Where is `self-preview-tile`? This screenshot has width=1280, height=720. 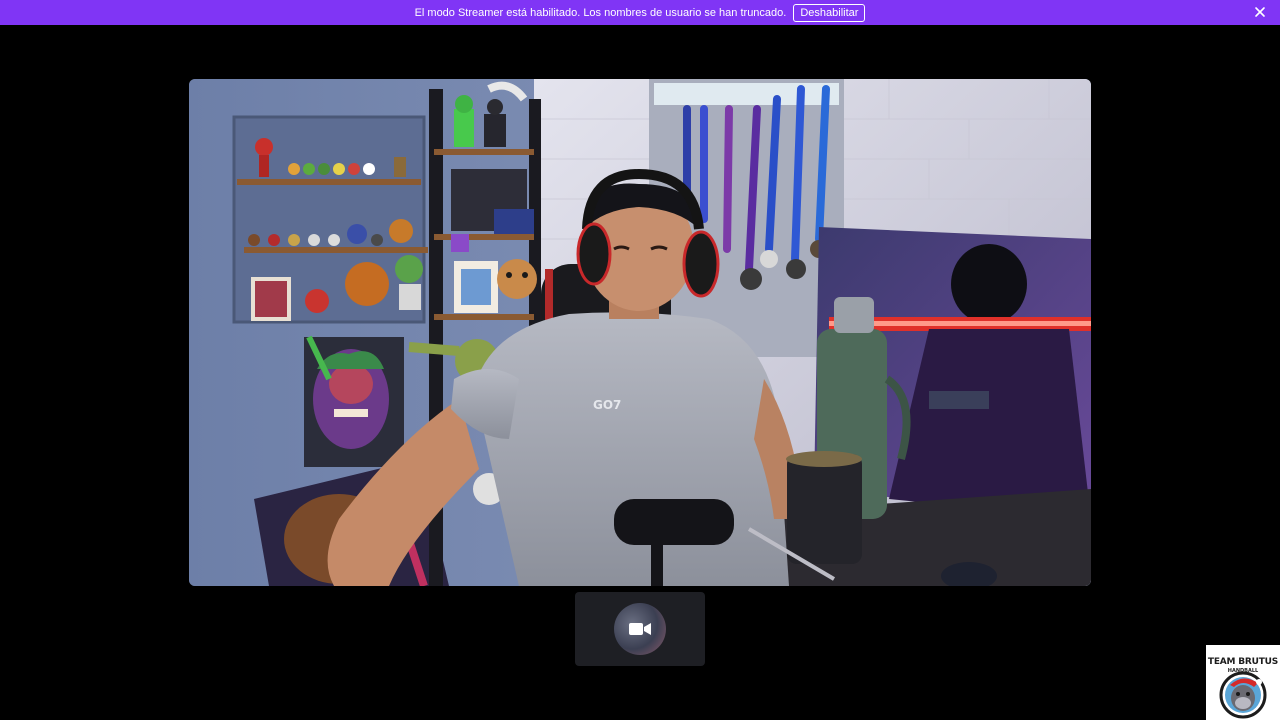
self-preview-tile is located at coordinates (640, 629).